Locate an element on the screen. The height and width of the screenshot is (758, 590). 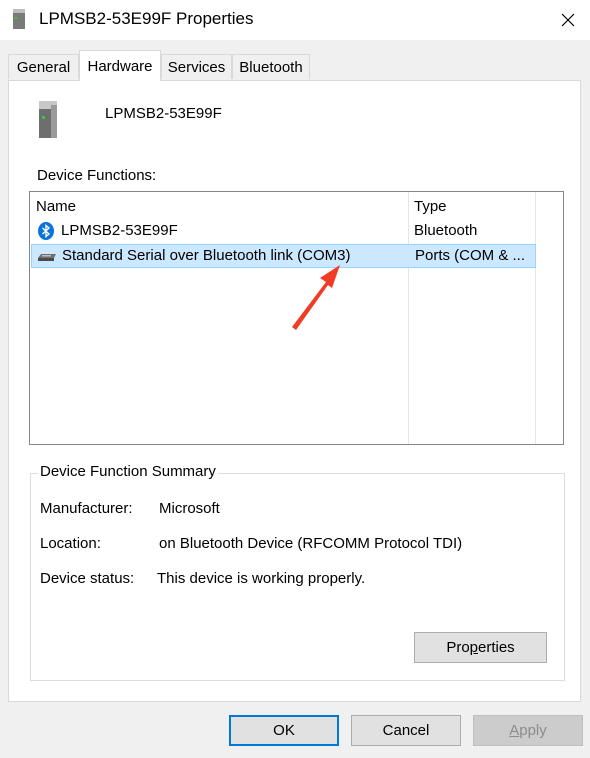
device-status-label: Device status: is located at coordinates (87, 578).